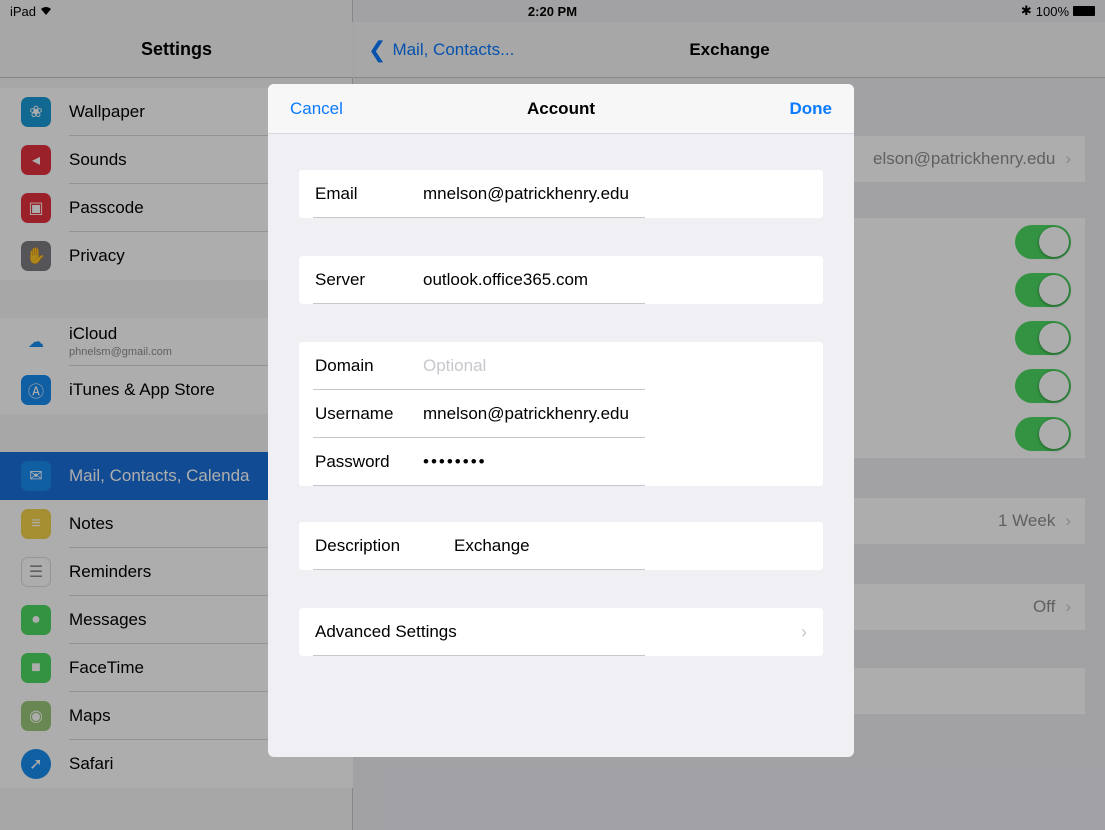 The image size is (1105, 830). Describe the element at coordinates (46, 11) in the screenshot. I see `wifi-icon` at that location.